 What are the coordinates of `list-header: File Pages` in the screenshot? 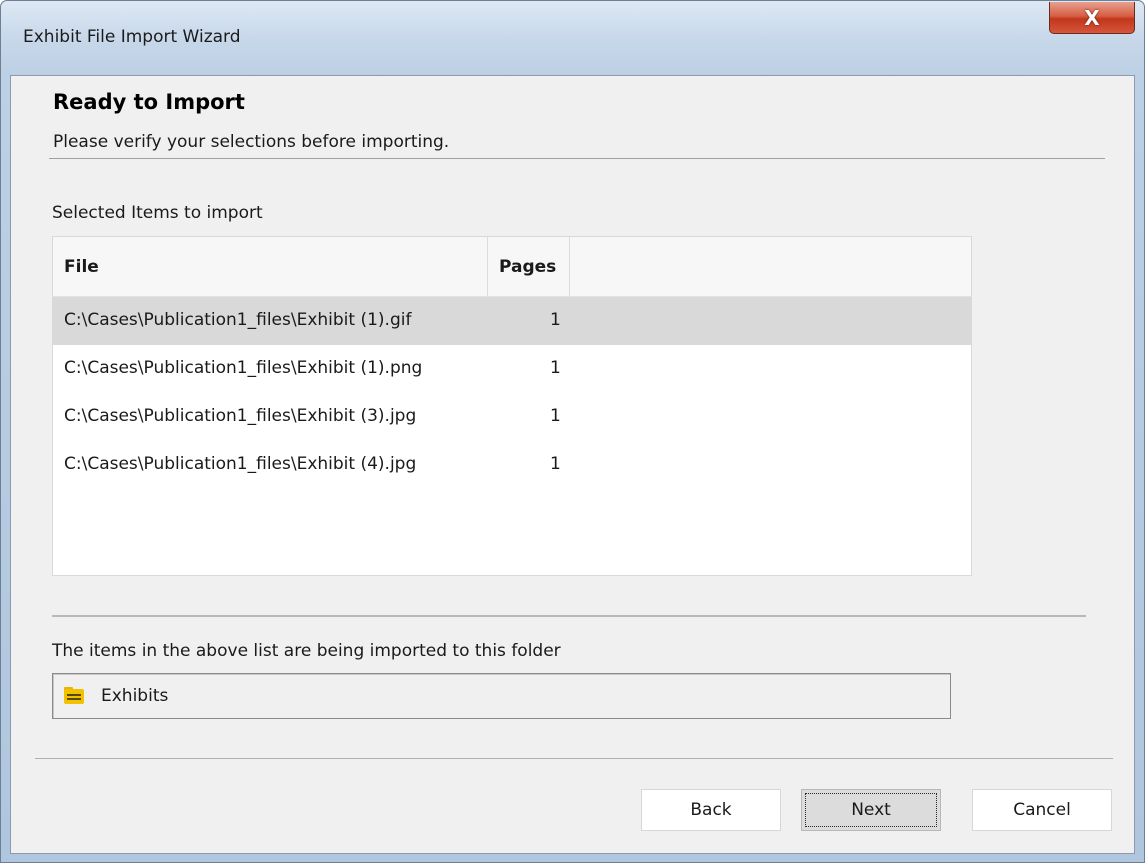 It's located at (512, 267).